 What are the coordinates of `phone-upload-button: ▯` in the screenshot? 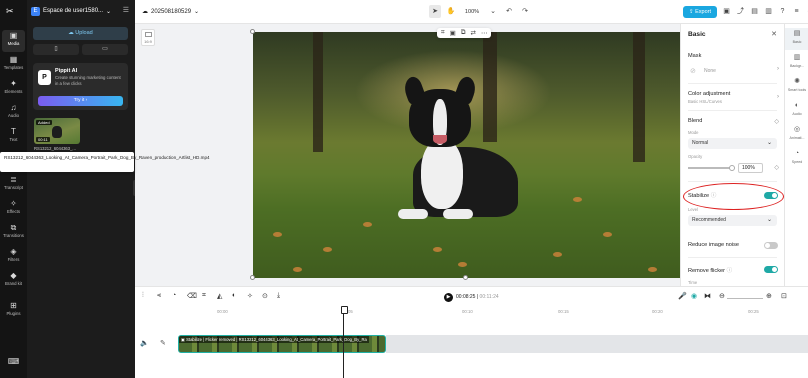 It's located at (56, 49).